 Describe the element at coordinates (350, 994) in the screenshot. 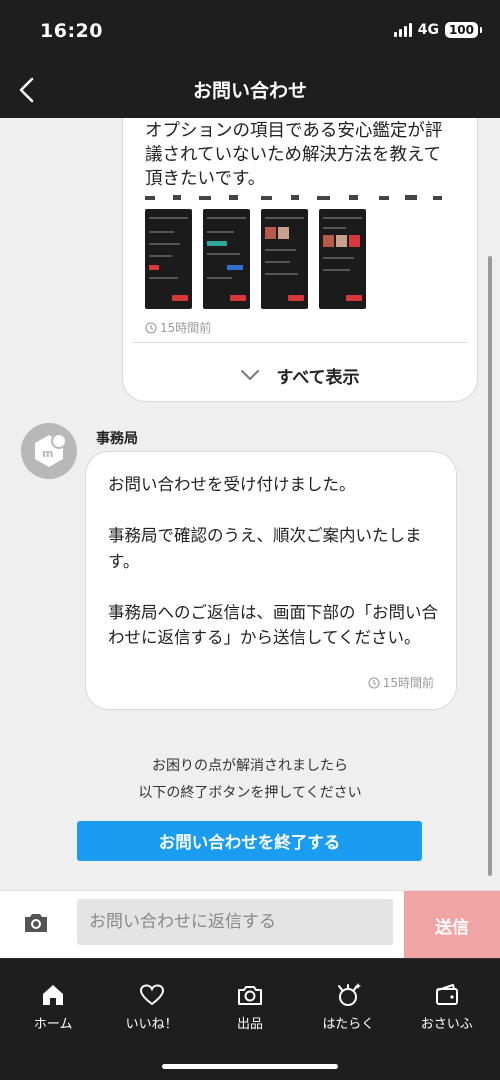

I see `work-icon` at that location.